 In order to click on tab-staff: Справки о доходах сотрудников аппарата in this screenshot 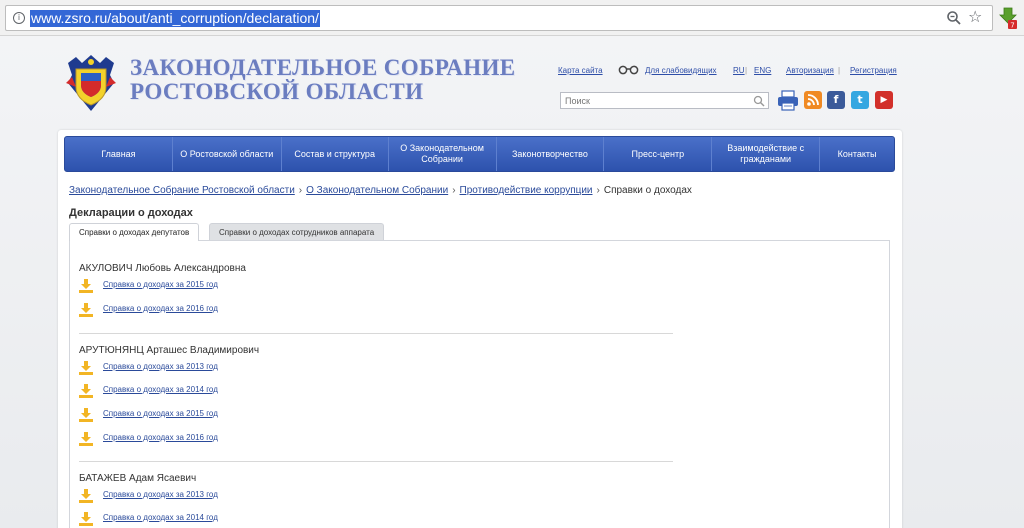, I will do `click(297, 232)`.